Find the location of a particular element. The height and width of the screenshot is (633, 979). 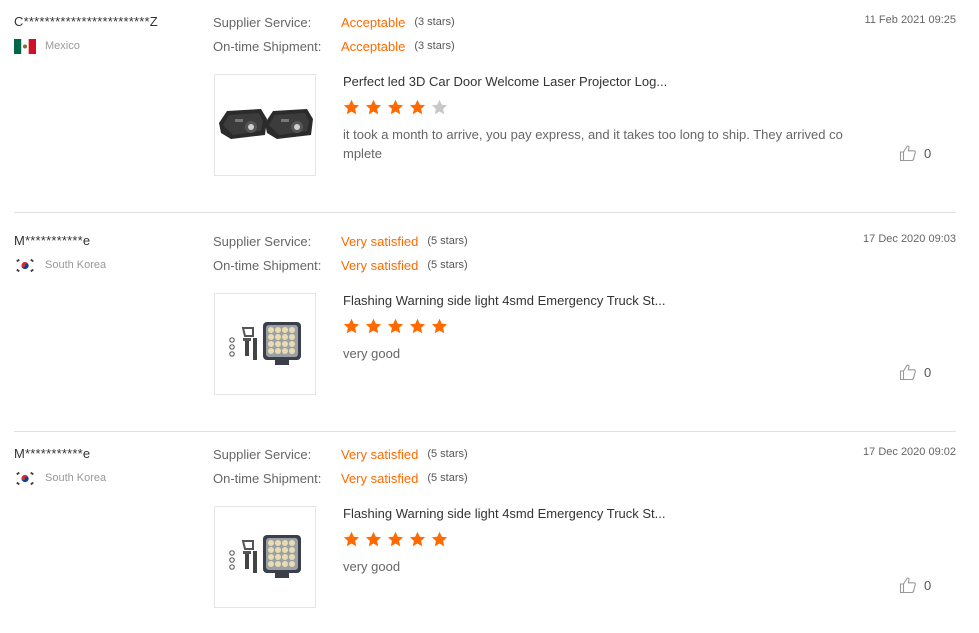

shipment-rating: On-time Shipment: Acceptable (3 stars) is located at coordinates (334, 46).